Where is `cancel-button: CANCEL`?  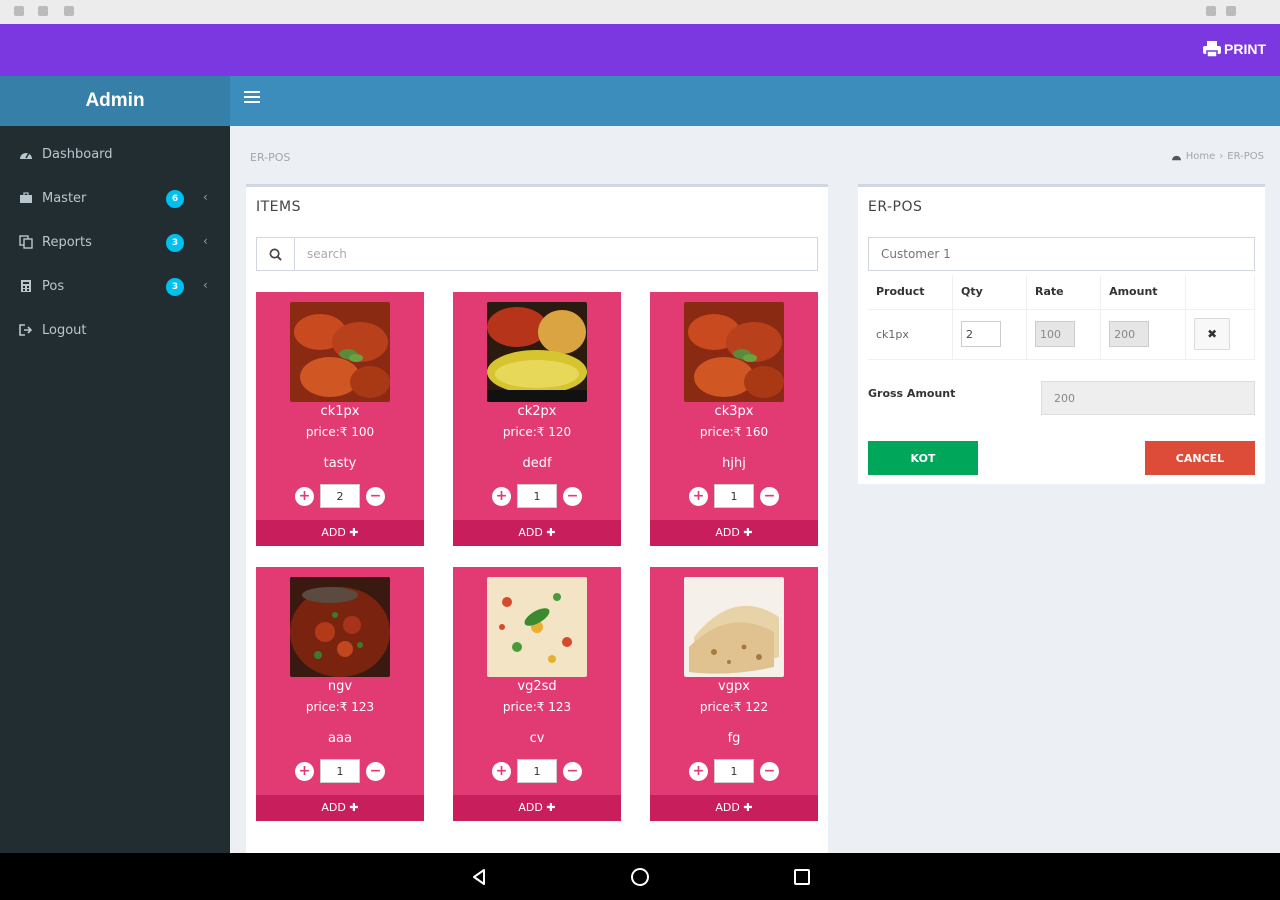 cancel-button: CANCEL is located at coordinates (1200, 458).